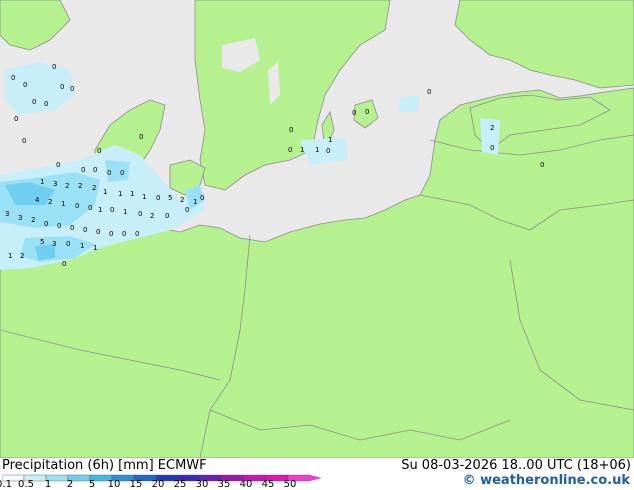 This screenshot has width=634, height=490. Describe the element at coordinates (92, 484) in the screenshot. I see `scale-tick-label: 5` at that location.